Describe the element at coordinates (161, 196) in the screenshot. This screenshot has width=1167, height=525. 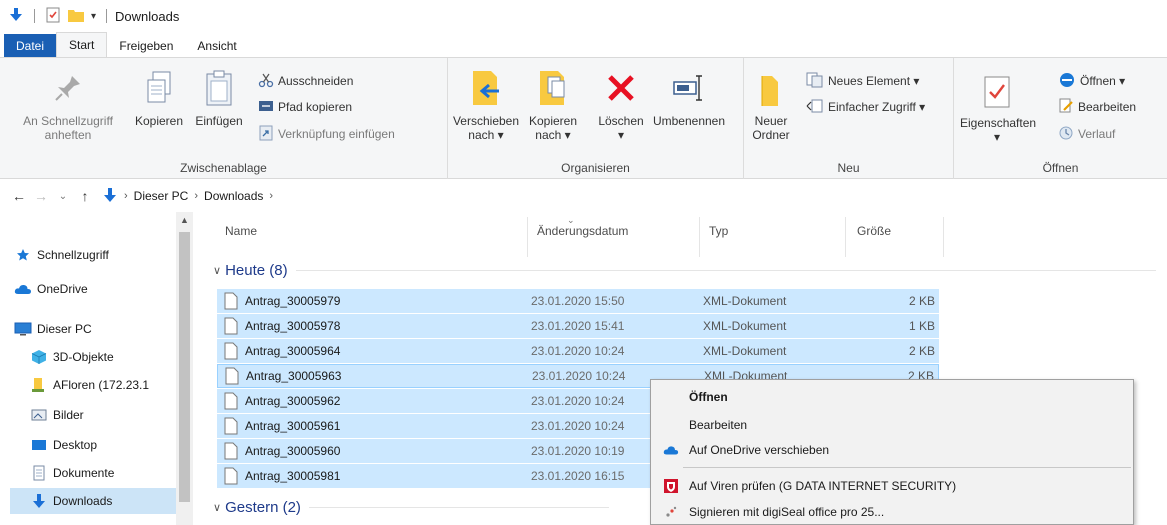
I see `breadcrumb-this-pc: Dieser PC` at that location.